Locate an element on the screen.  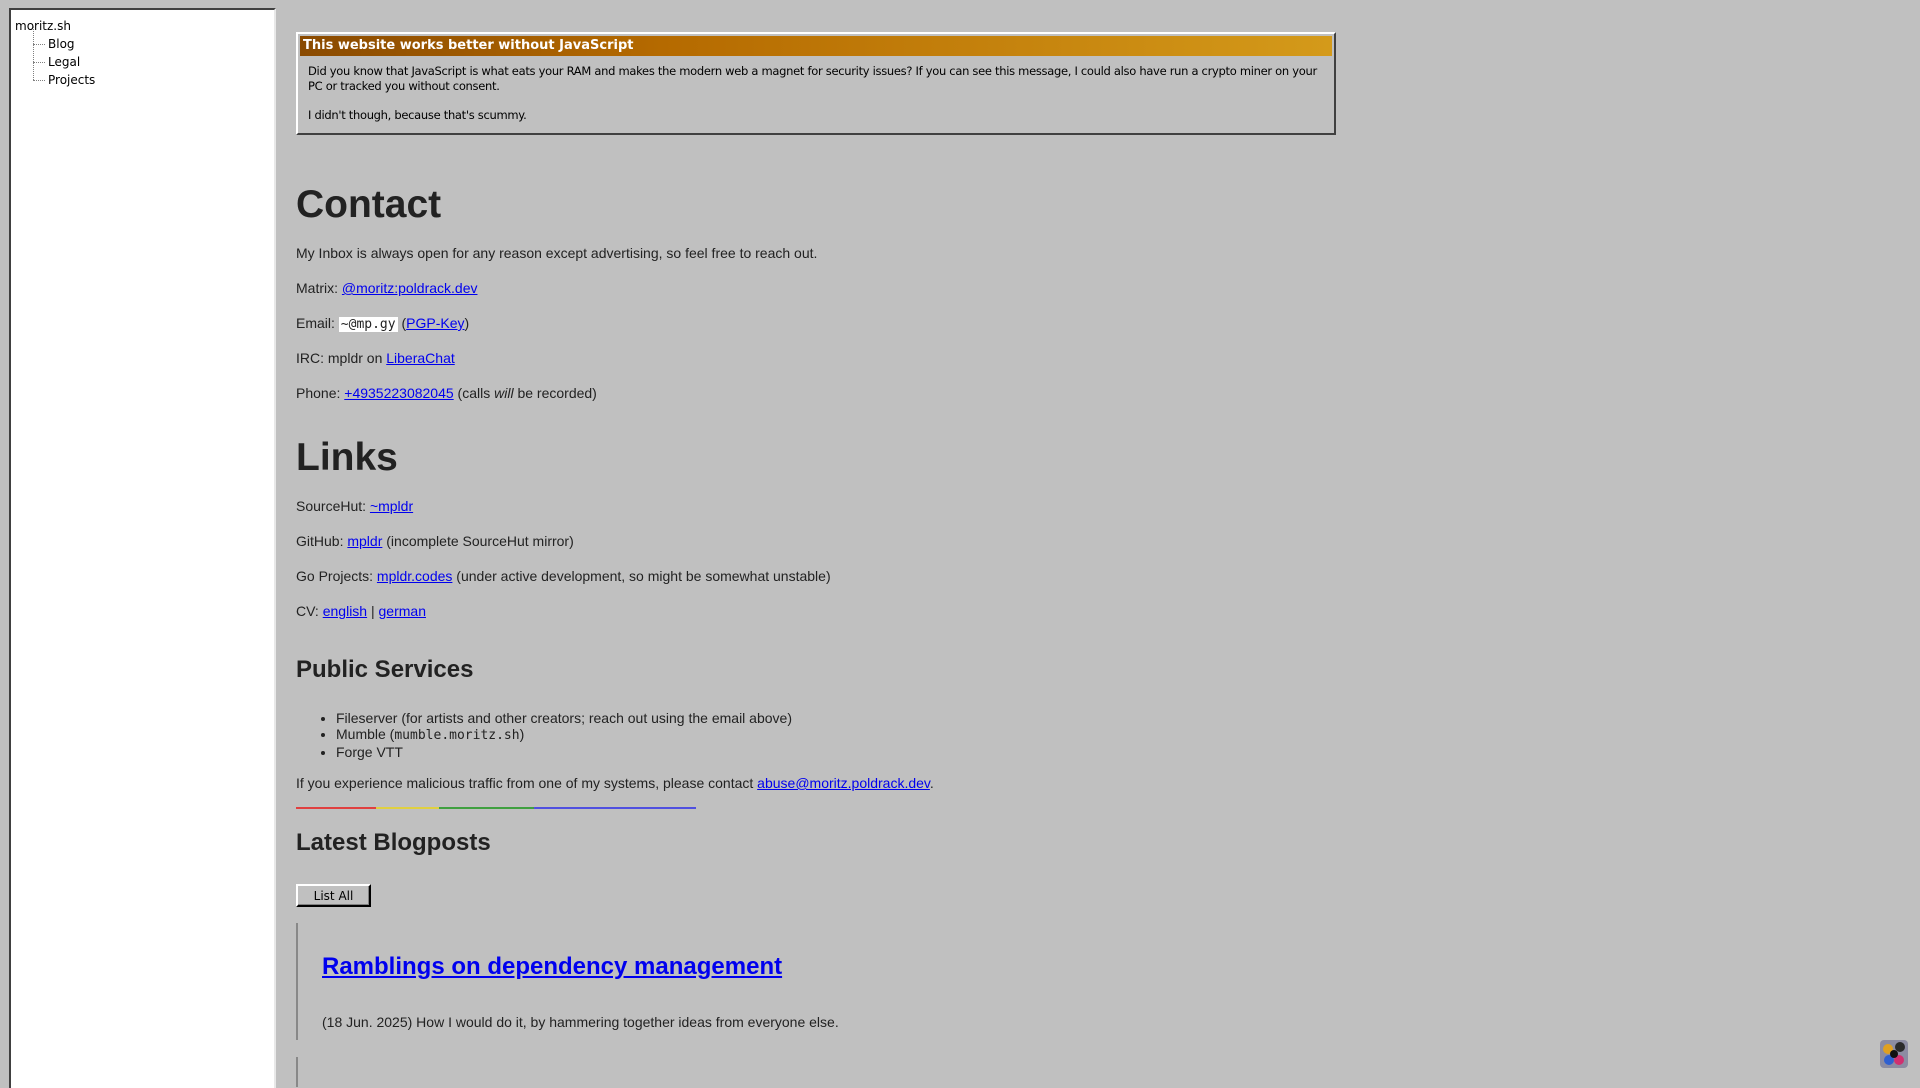
sidebar-item-legal: Legal is located at coordinates (144, 57).